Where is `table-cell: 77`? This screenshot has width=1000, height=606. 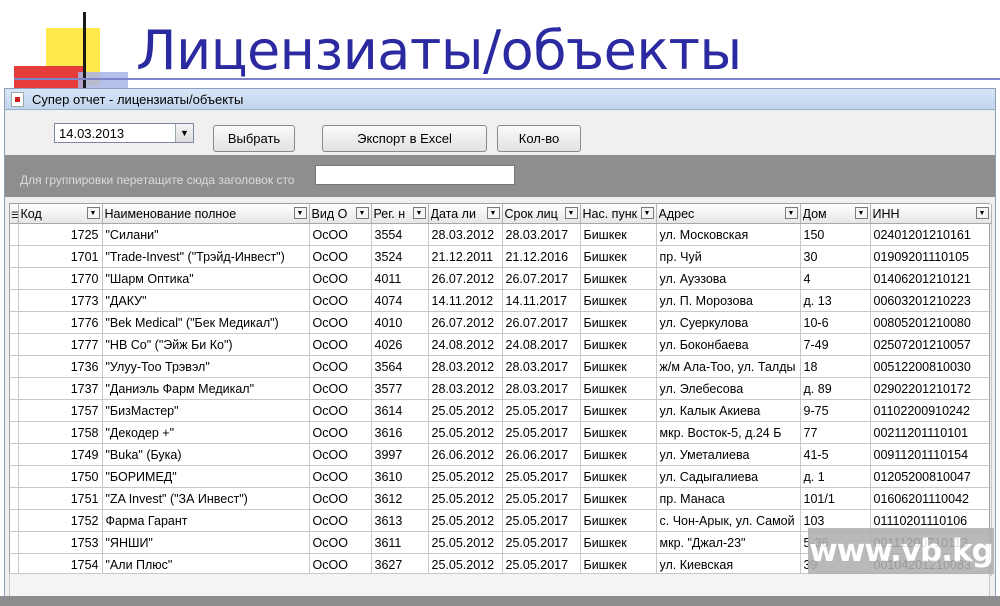 table-cell: 77 is located at coordinates (835, 432).